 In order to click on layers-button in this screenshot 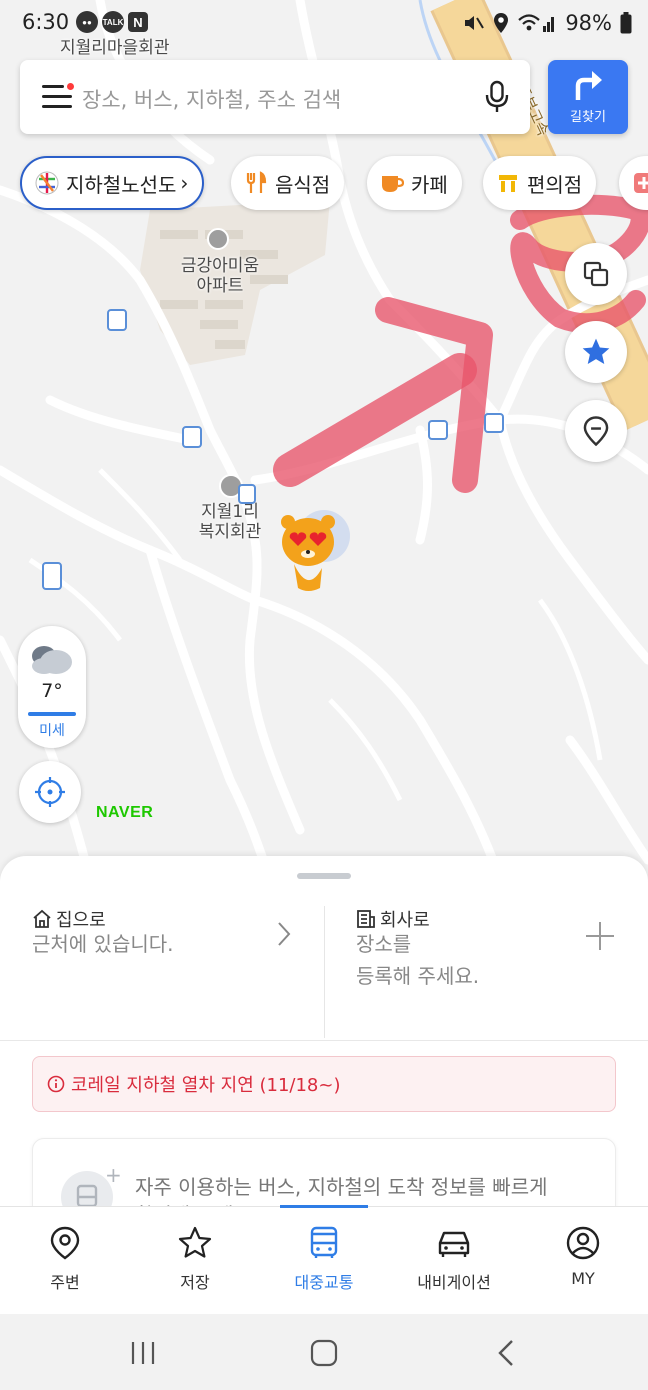, I will do `click(596, 274)`.